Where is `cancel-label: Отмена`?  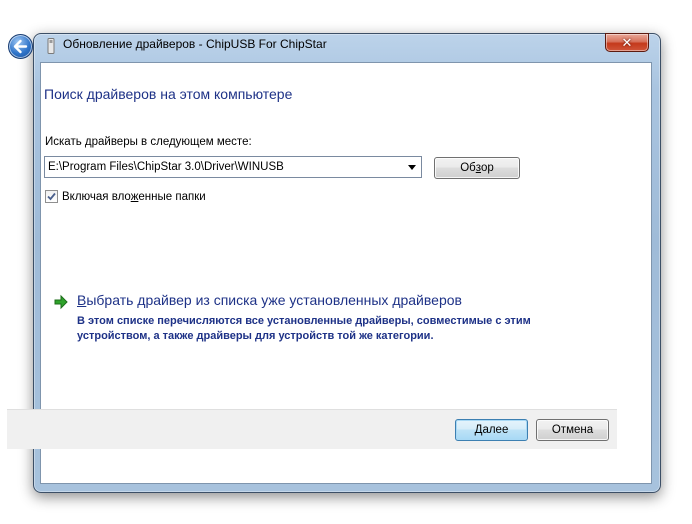 cancel-label: Отмена is located at coordinates (572, 430).